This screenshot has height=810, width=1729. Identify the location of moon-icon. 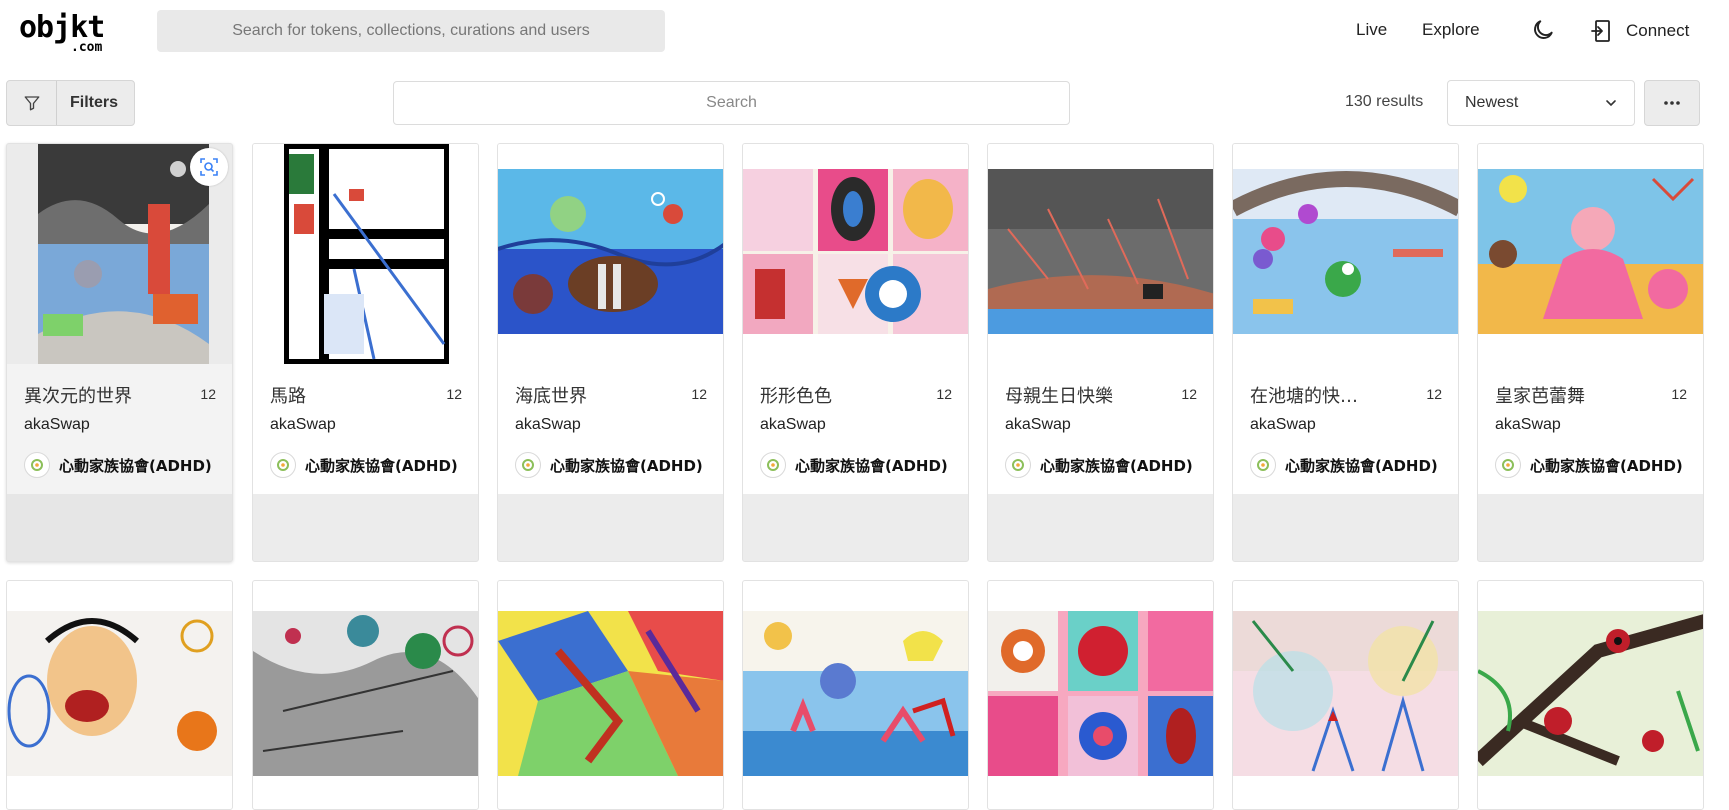
(1543, 30).